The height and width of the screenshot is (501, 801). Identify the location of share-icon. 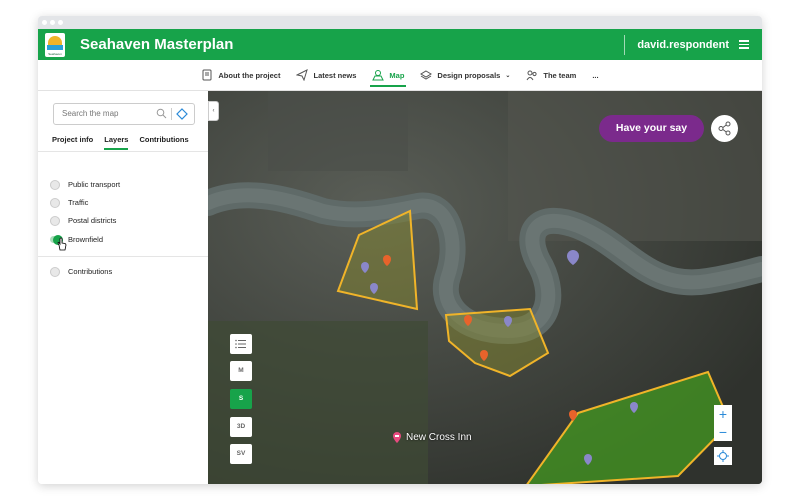
(724, 128).